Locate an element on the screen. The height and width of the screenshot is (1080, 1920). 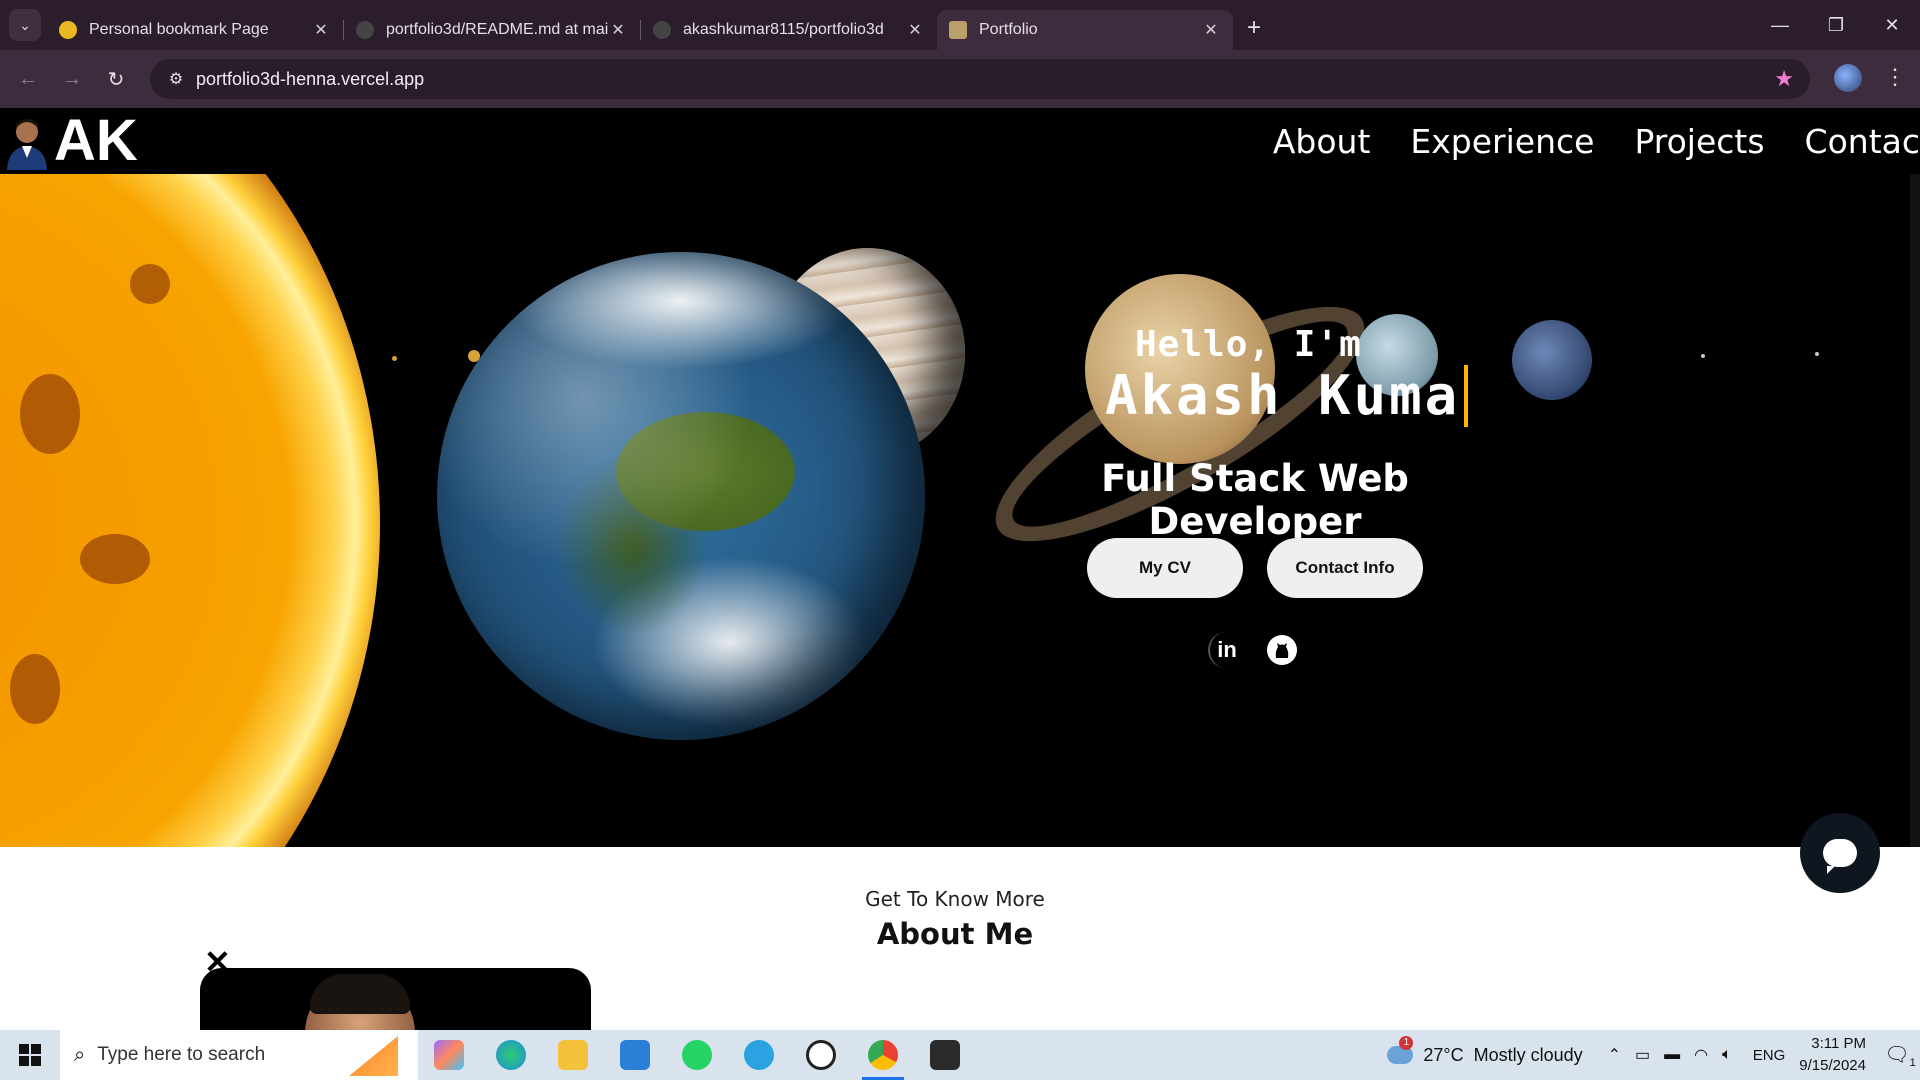
address-bar-row: ← → ↻ ⚙ portfolio3d-henna.vercel.app ★ ⋮ is located at coordinates (960, 79).